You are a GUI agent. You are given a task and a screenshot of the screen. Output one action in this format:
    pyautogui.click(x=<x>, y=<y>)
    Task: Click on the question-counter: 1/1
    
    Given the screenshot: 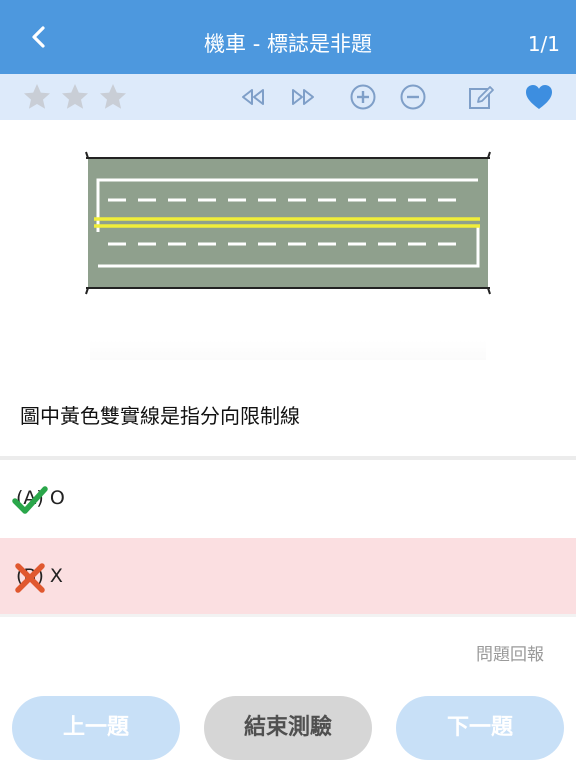 What is the action you would take?
    pyautogui.click(x=543, y=44)
    